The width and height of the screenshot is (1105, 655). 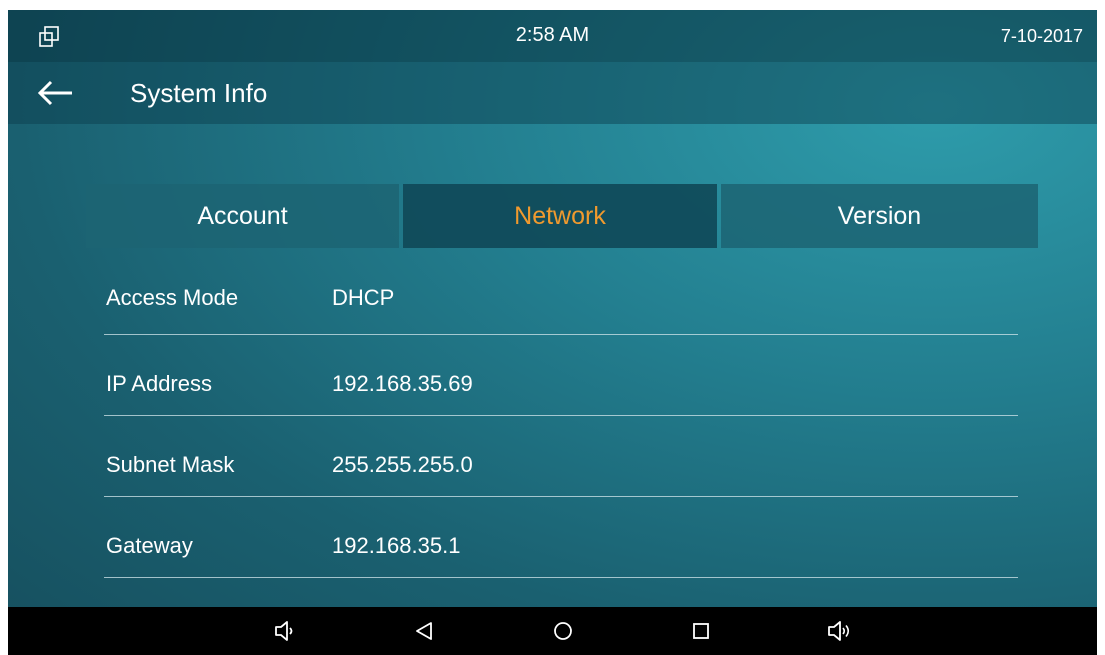 I want to click on volume-up-icon, so click(x=839, y=631).